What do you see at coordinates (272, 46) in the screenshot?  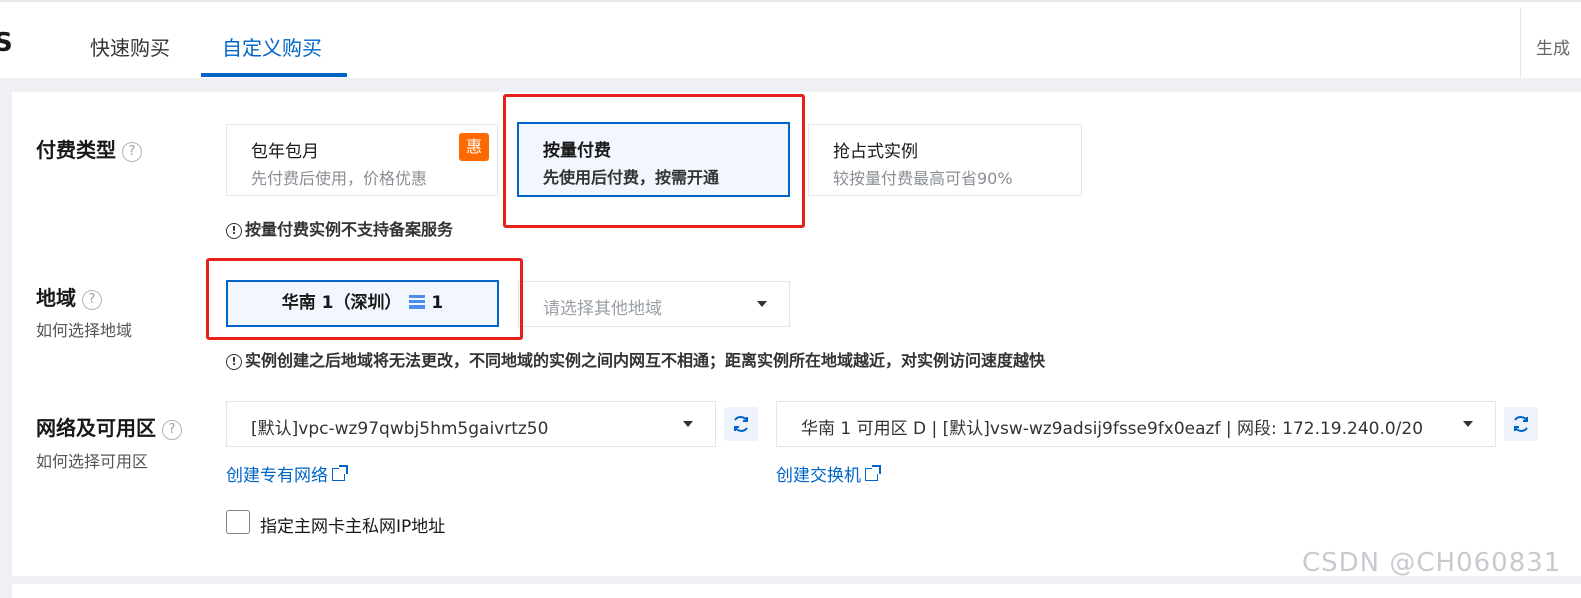 I see `tab-custom-buy: 自定义购买` at bounding box center [272, 46].